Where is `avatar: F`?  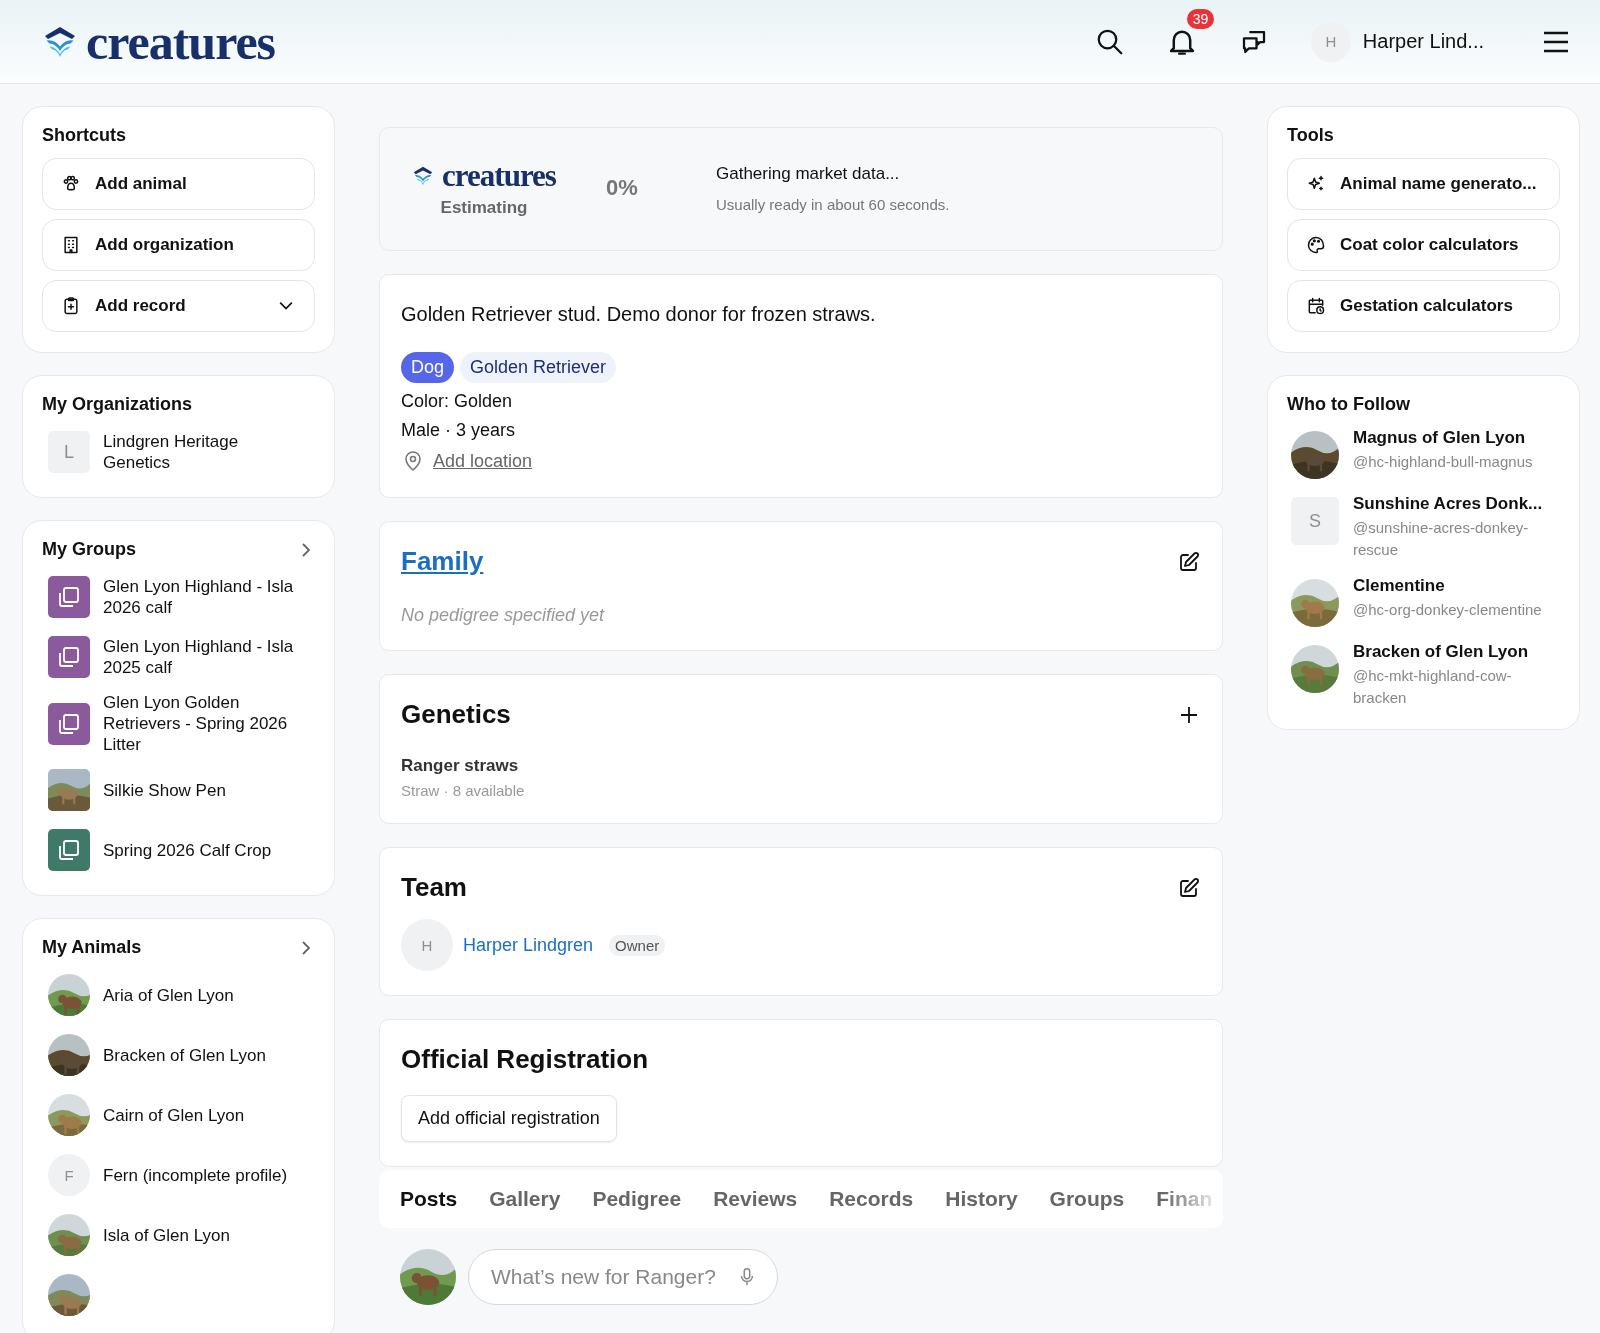
avatar: F is located at coordinates (69, 1175).